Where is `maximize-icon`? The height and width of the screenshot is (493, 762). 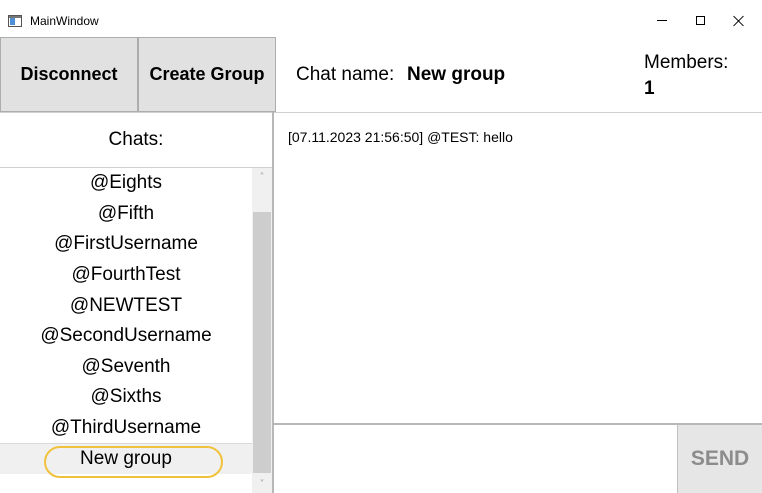
maximize-icon is located at coordinates (700, 20).